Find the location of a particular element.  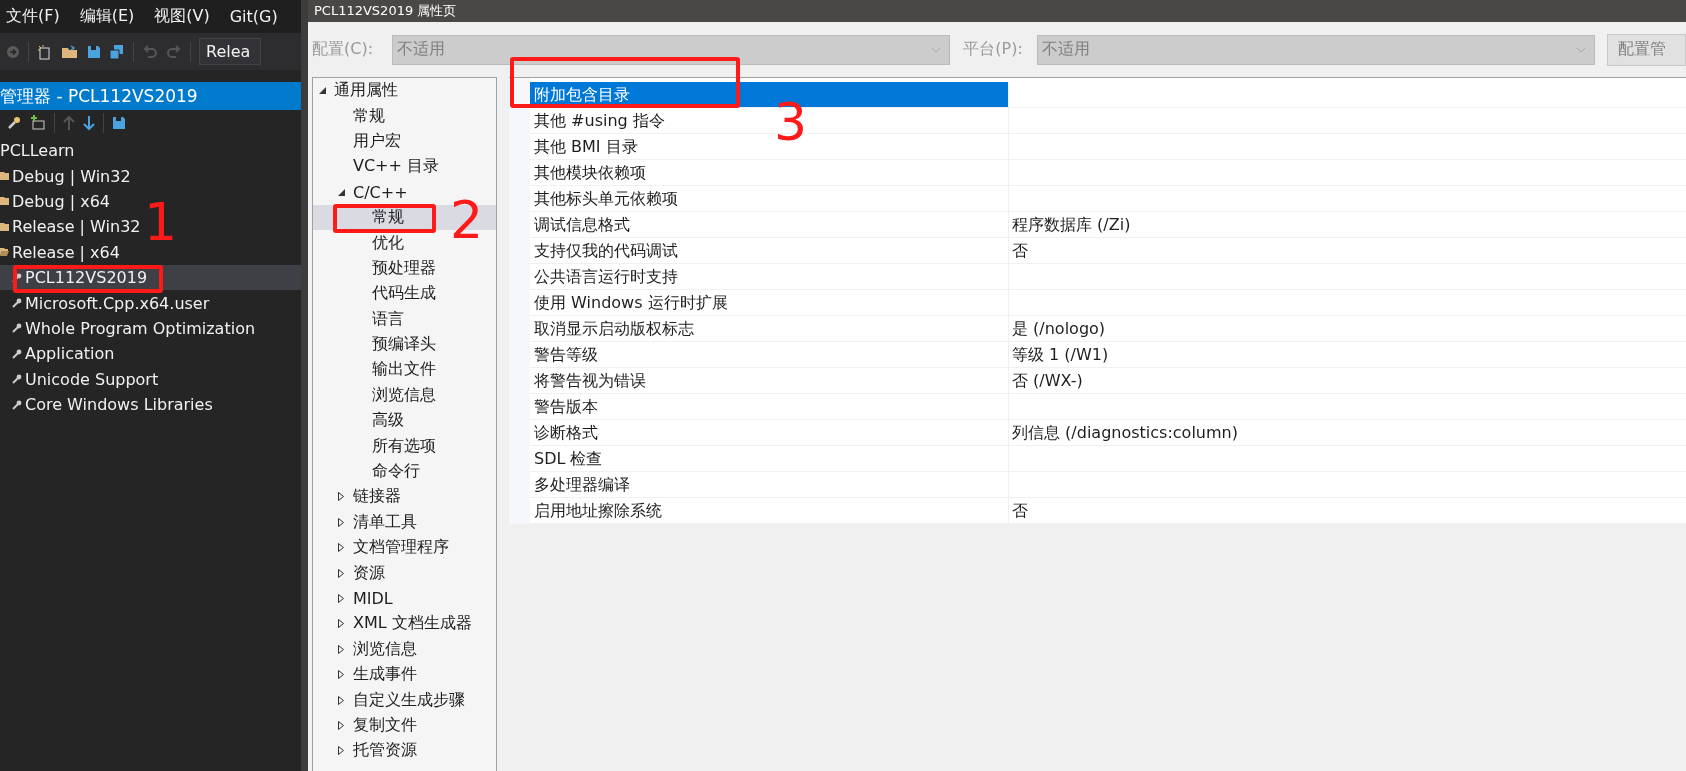

tree-item: 用户宏 is located at coordinates (404, 141).